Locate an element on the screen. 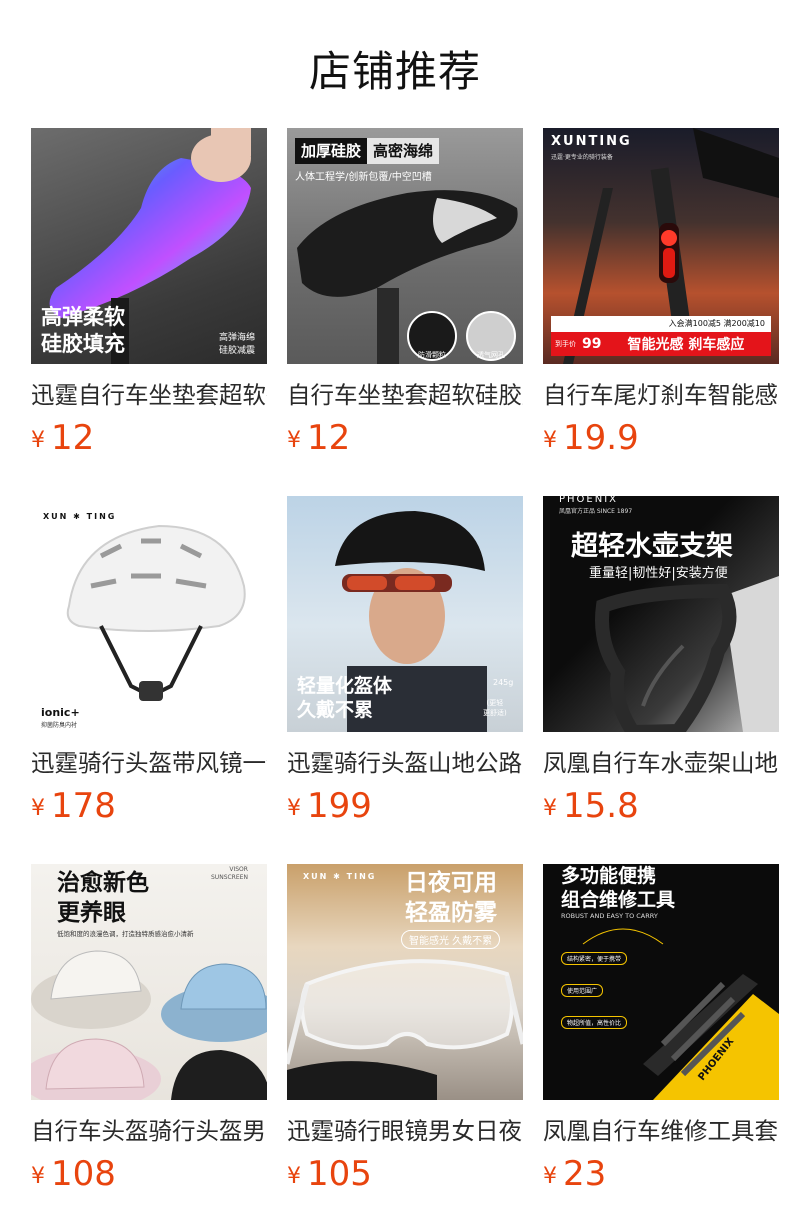  product-card: 高弹柔软 硅胶填充 高弹海绵 硅胶减震 迅霆自行车坐垫套超软硅胶 ¥12 is located at coordinates (149, 298).